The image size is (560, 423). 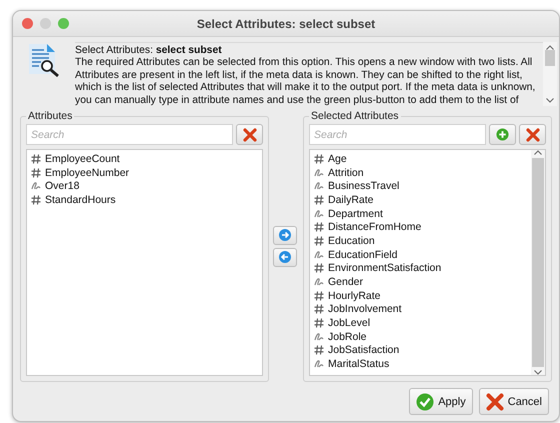 What do you see at coordinates (420, 351) in the screenshot?
I see `attribute-item: JobSatisfaction` at bounding box center [420, 351].